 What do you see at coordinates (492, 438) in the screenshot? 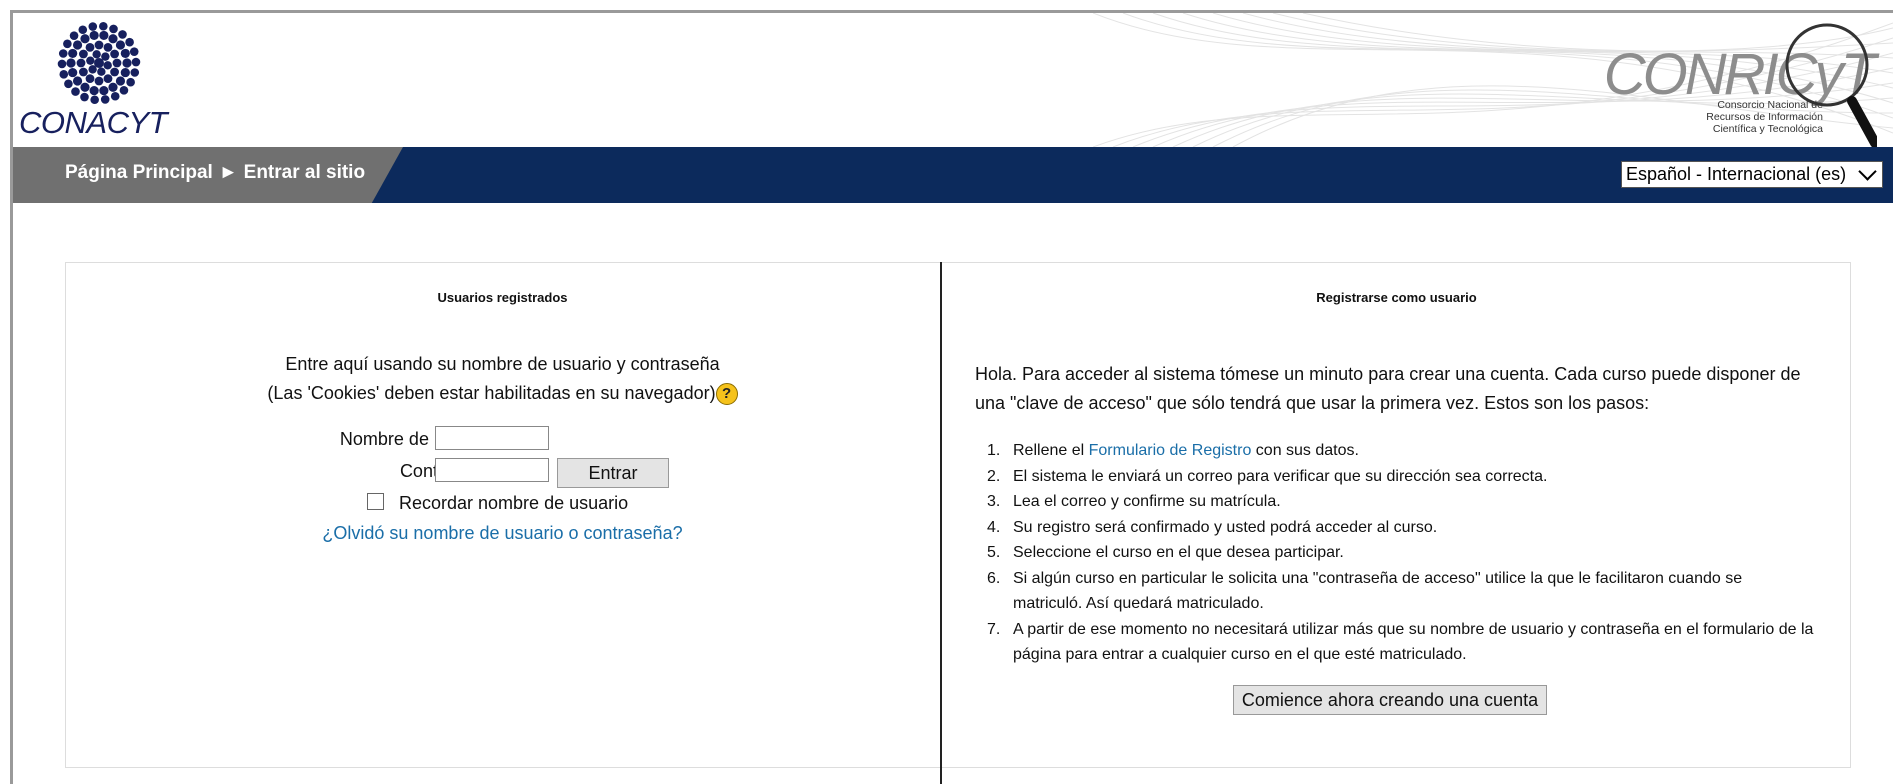
I see `username-input` at bounding box center [492, 438].